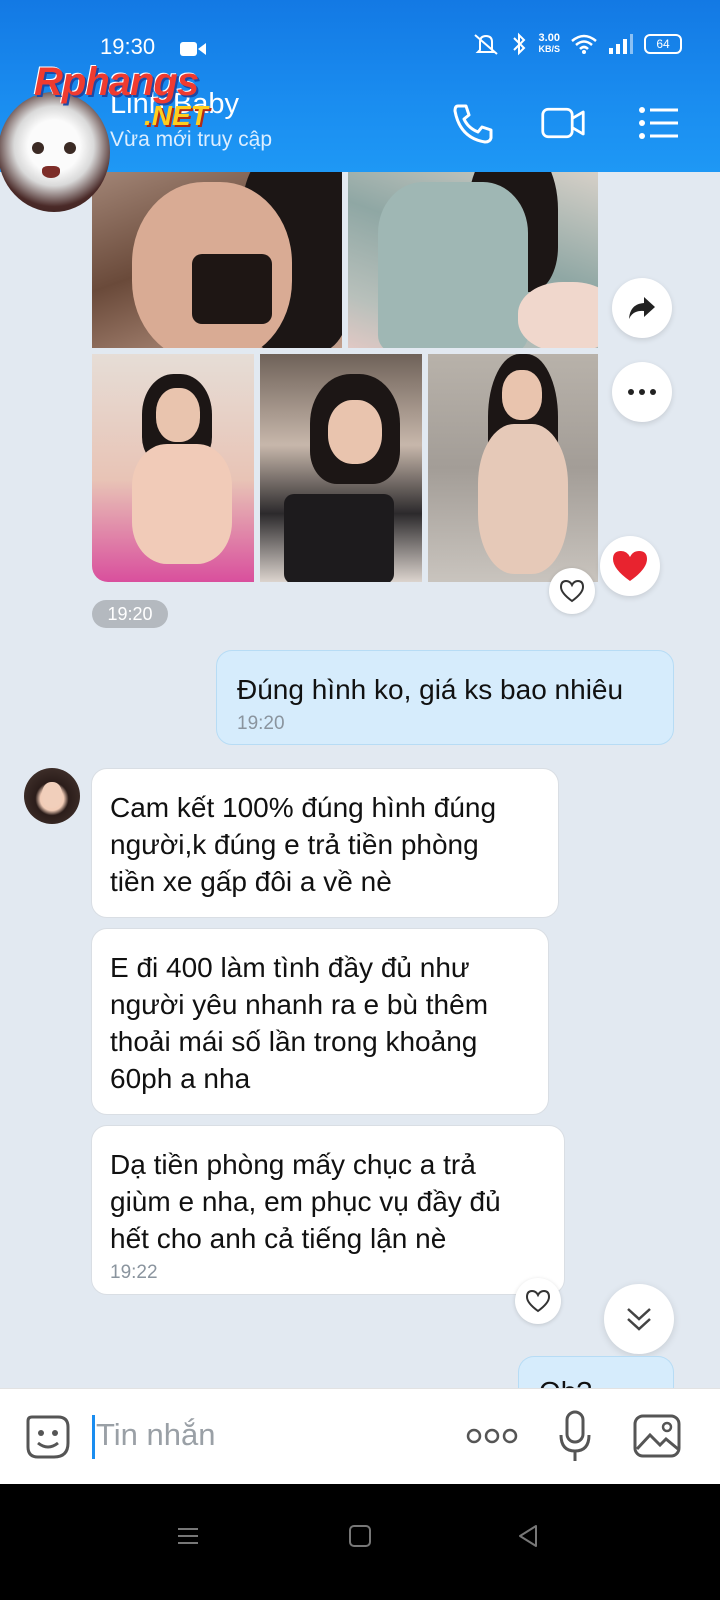 Image resolution: width=720 pixels, height=1600 pixels. Describe the element at coordinates (606, 1380) in the screenshot. I see `message-text: Oh?` at that location.